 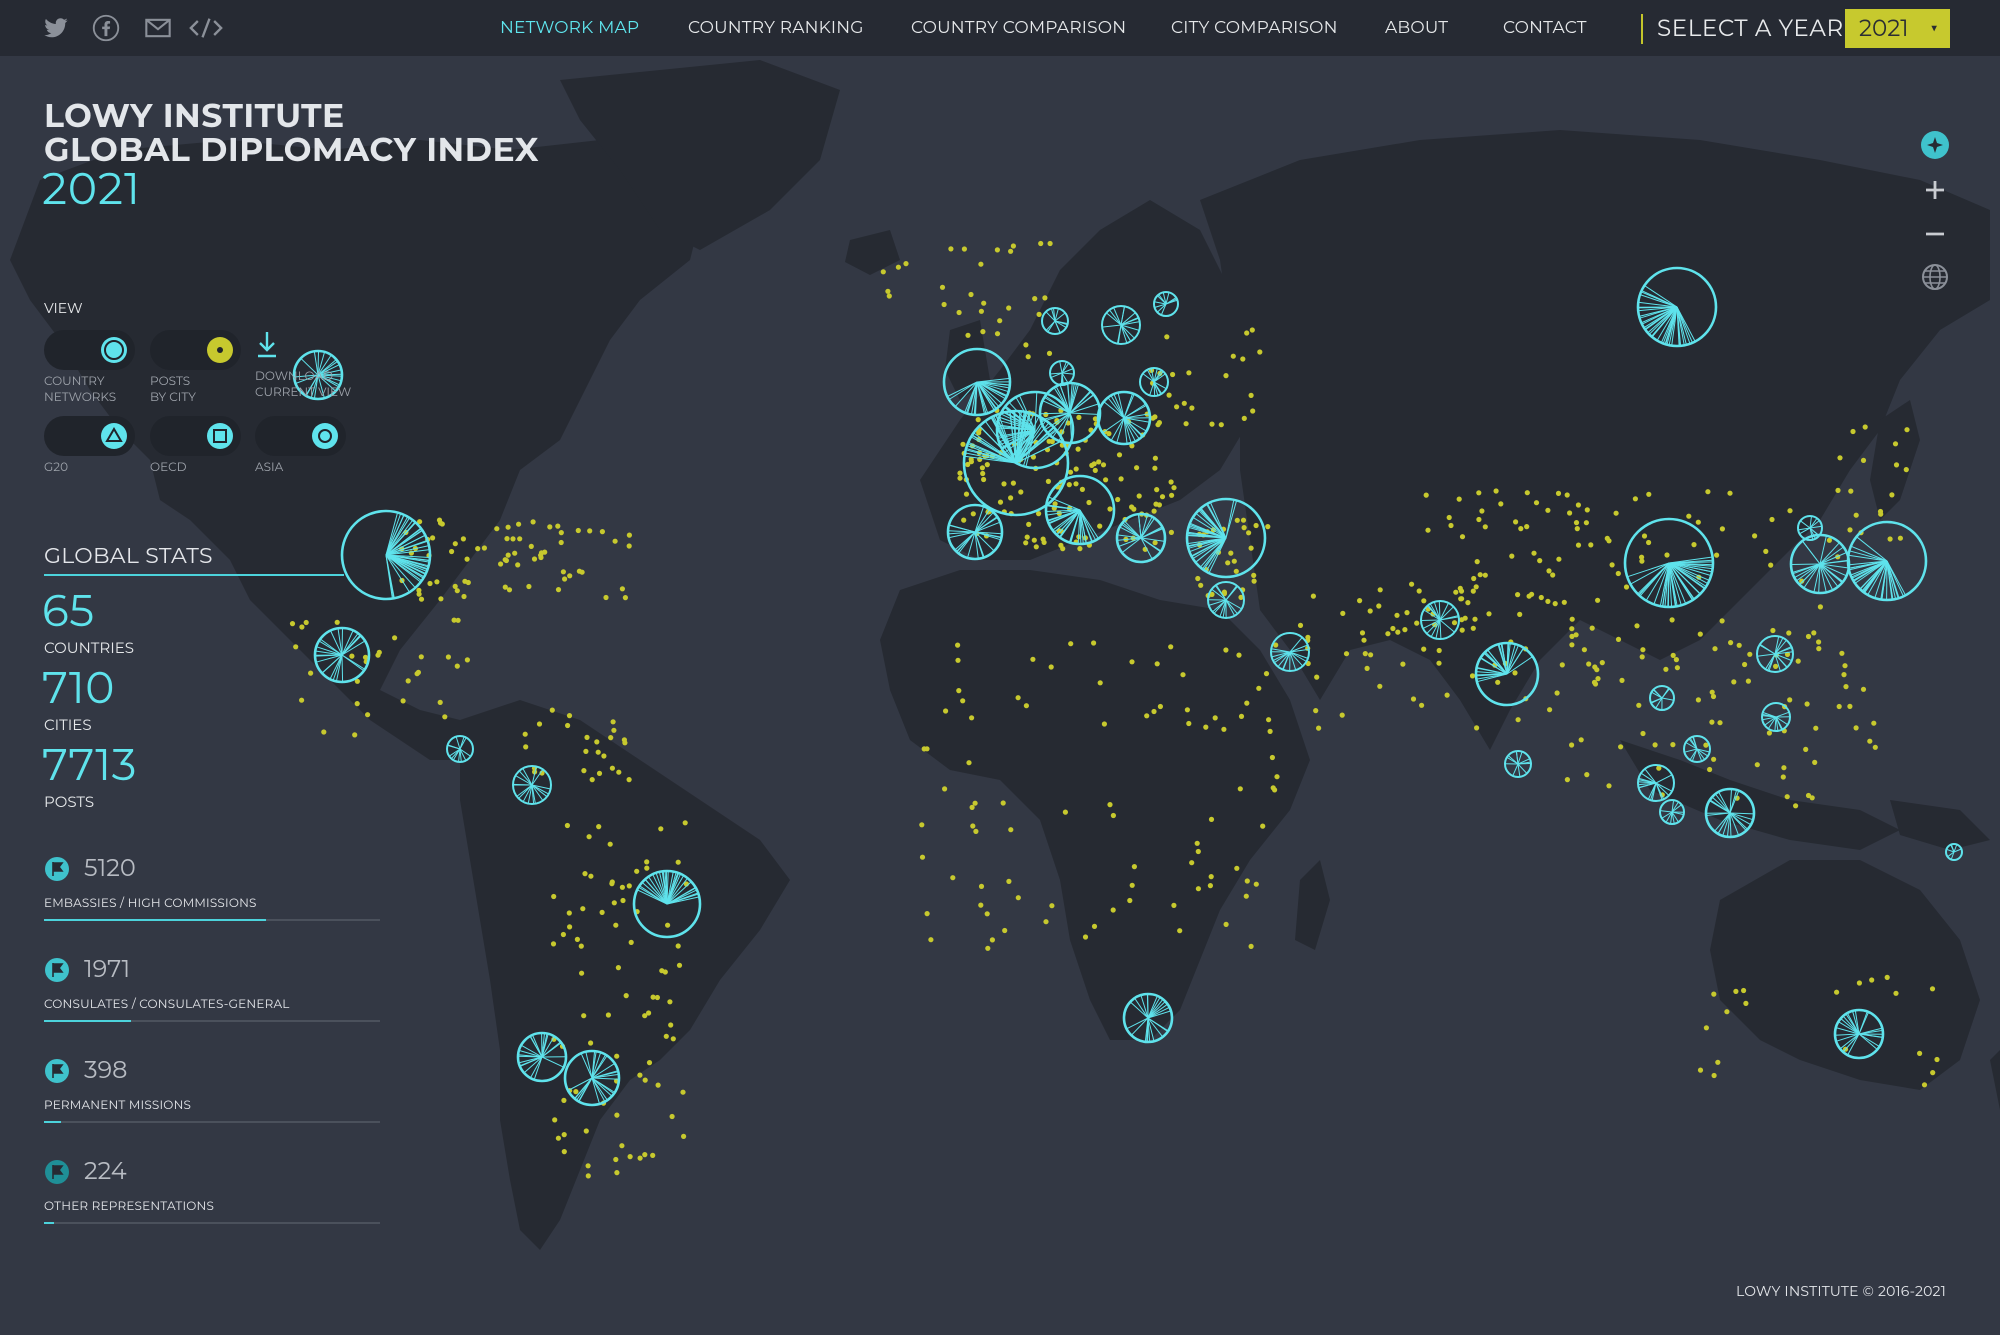 What do you see at coordinates (195, 436) in the screenshot?
I see `toggle-oecd` at bounding box center [195, 436].